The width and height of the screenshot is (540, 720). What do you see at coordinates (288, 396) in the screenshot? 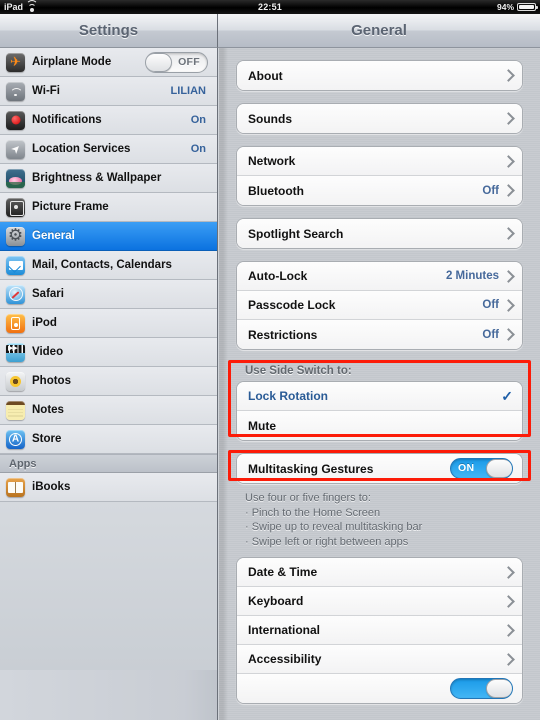
I see `row-label: Lock Rotation` at bounding box center [288, 396].